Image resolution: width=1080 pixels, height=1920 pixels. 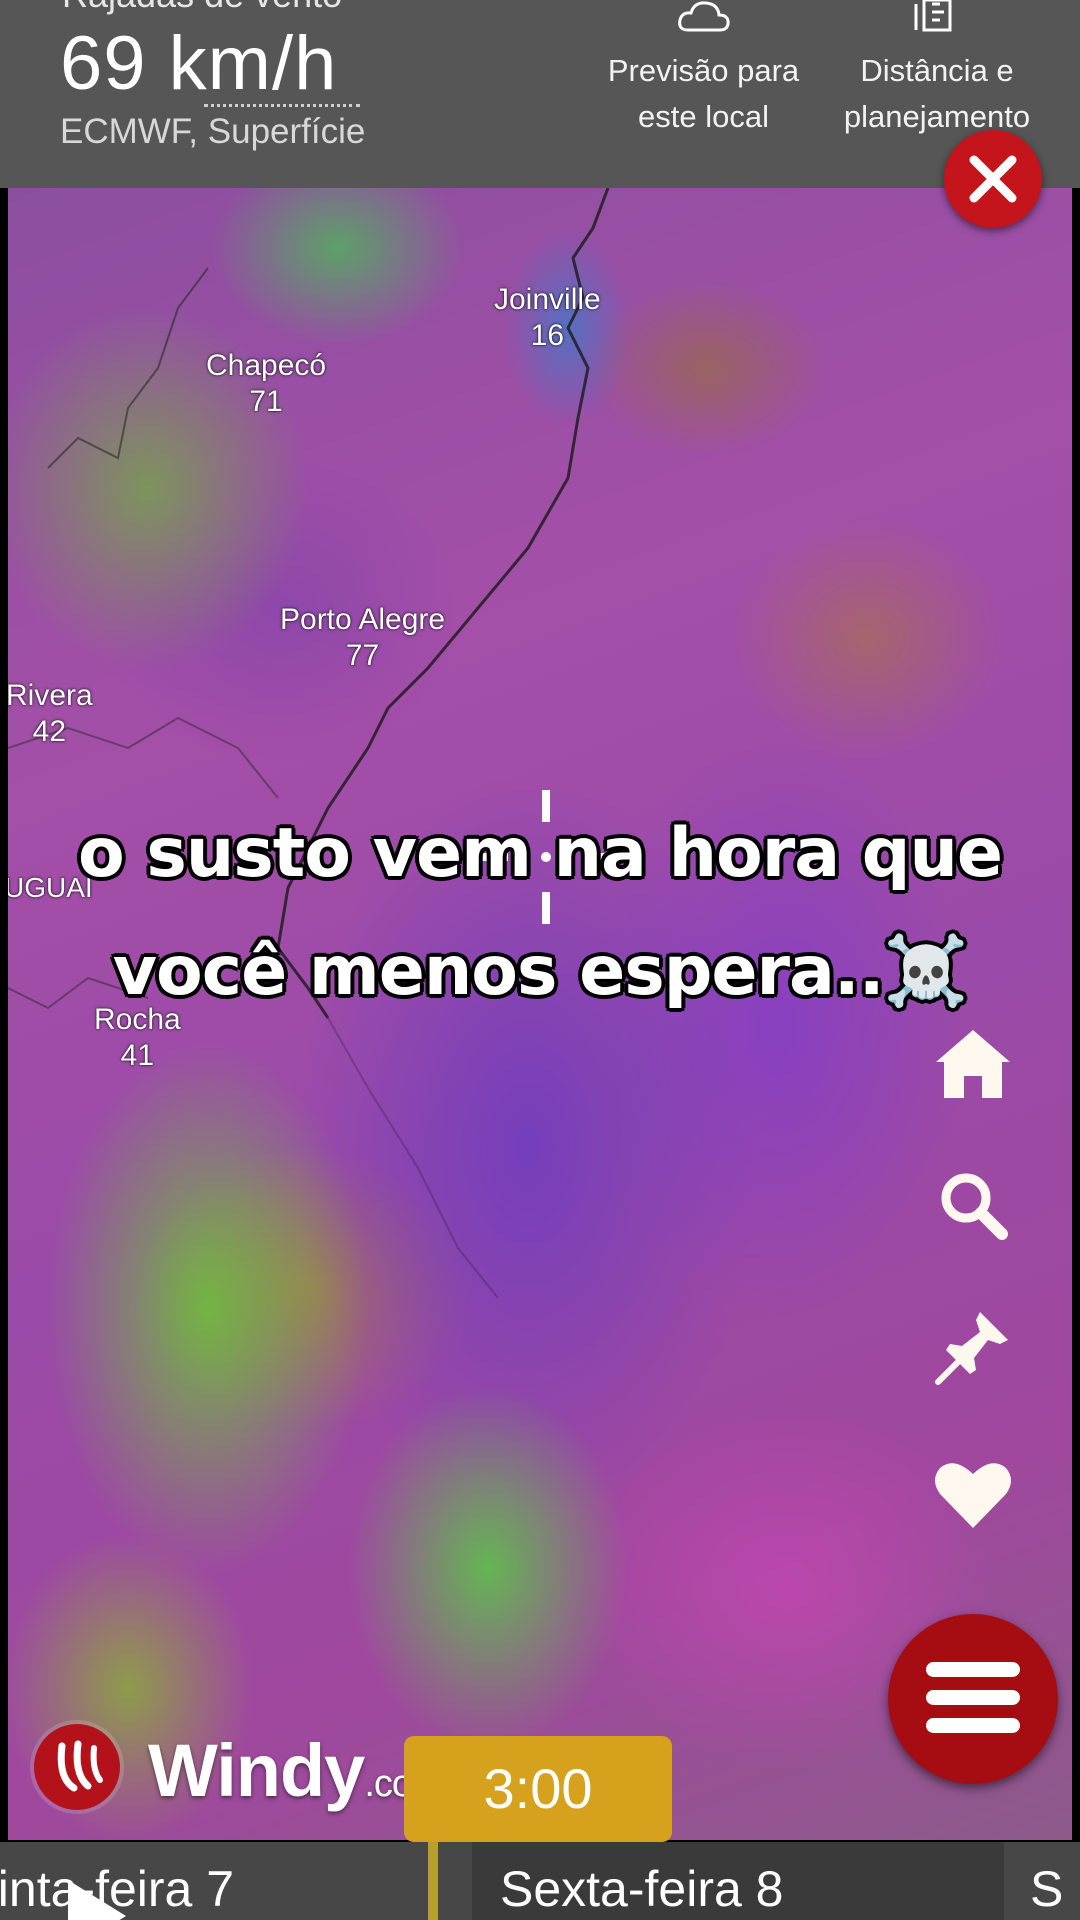 I want to click on home-button, so click(x=973, y=1063).